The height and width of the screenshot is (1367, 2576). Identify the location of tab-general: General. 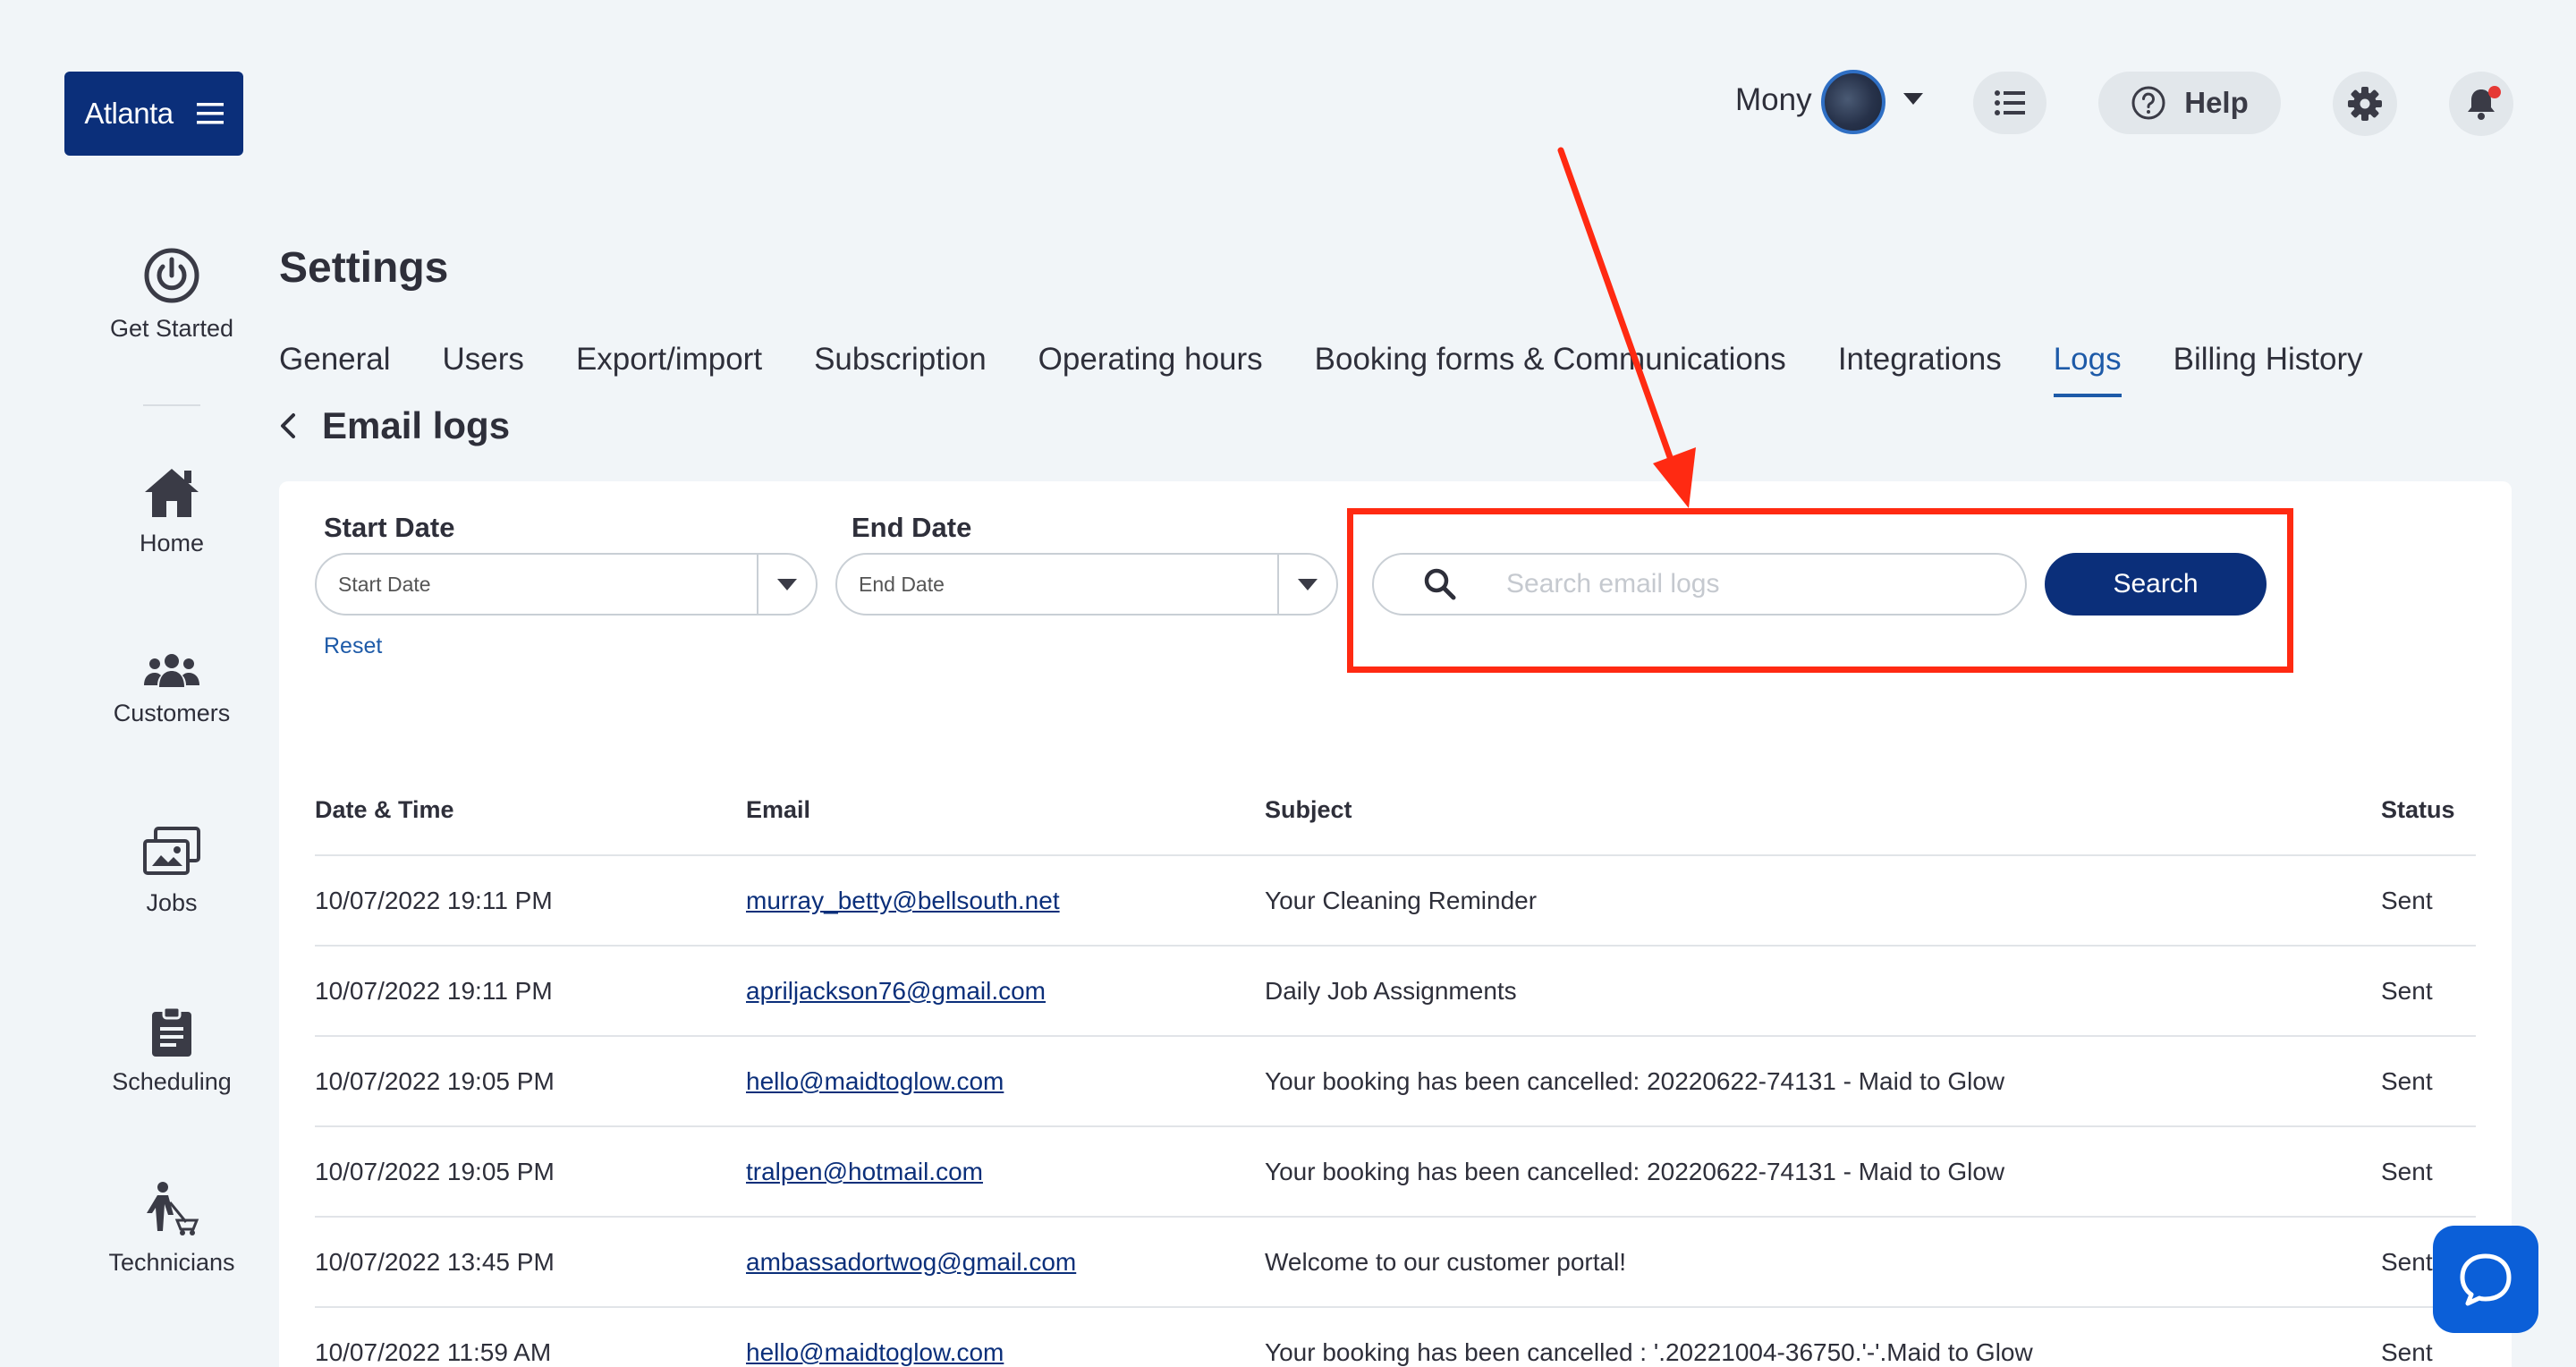
(335, 369).